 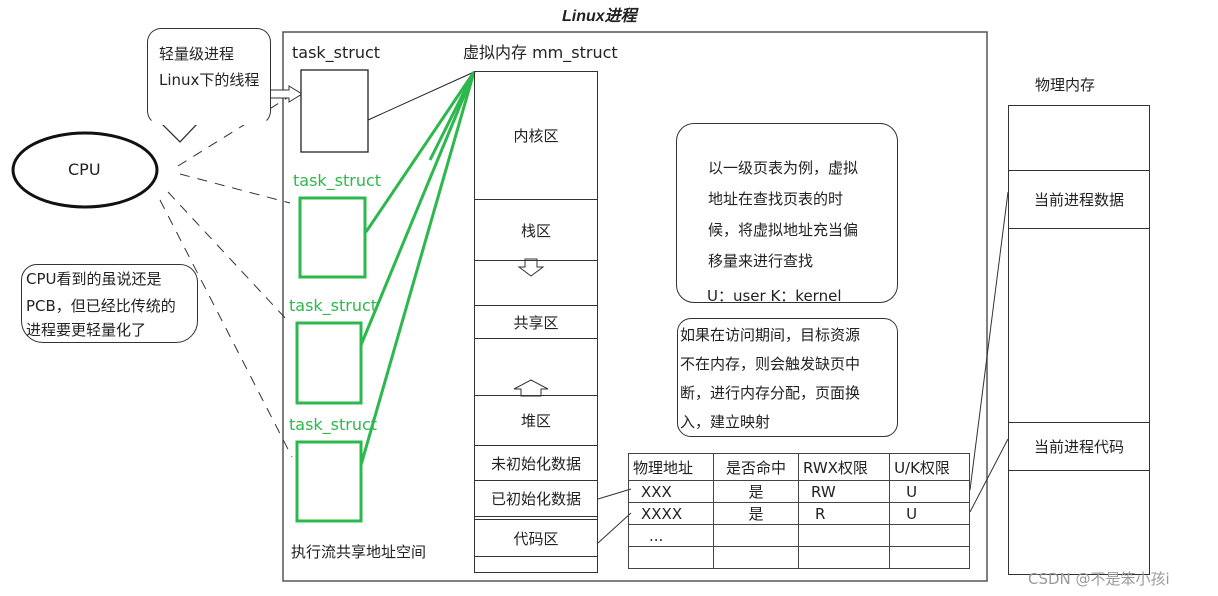 I want to click on vm-segment-bss: 未初始化数据, so click(x=536, y=463).